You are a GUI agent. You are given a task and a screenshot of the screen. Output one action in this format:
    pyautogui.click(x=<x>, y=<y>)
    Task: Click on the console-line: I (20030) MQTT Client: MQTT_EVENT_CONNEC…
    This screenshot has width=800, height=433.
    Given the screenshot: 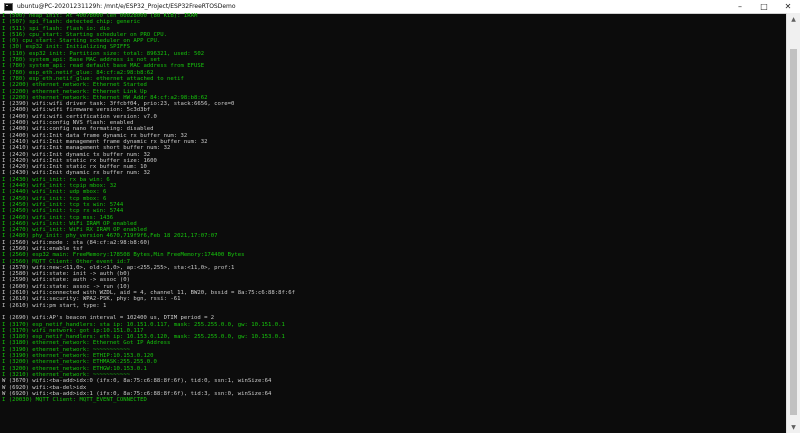 What is the action you would take?
    pyautogui.click(x=74, y=400)
    